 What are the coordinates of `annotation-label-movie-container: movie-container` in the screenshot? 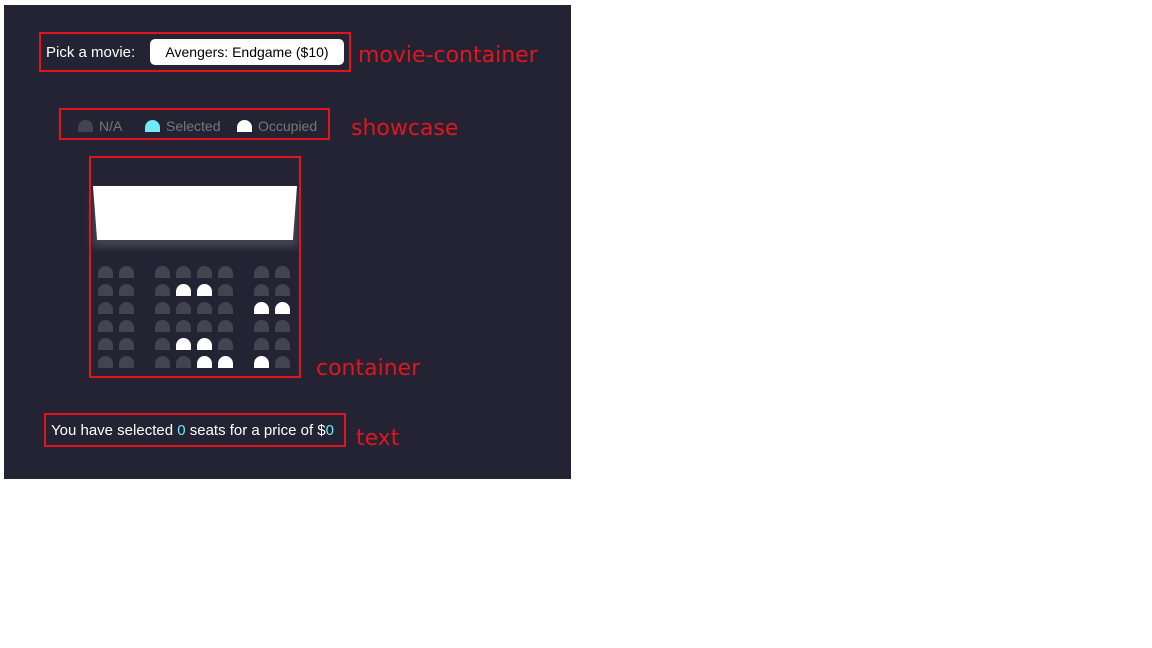 It's located at (448, 55).